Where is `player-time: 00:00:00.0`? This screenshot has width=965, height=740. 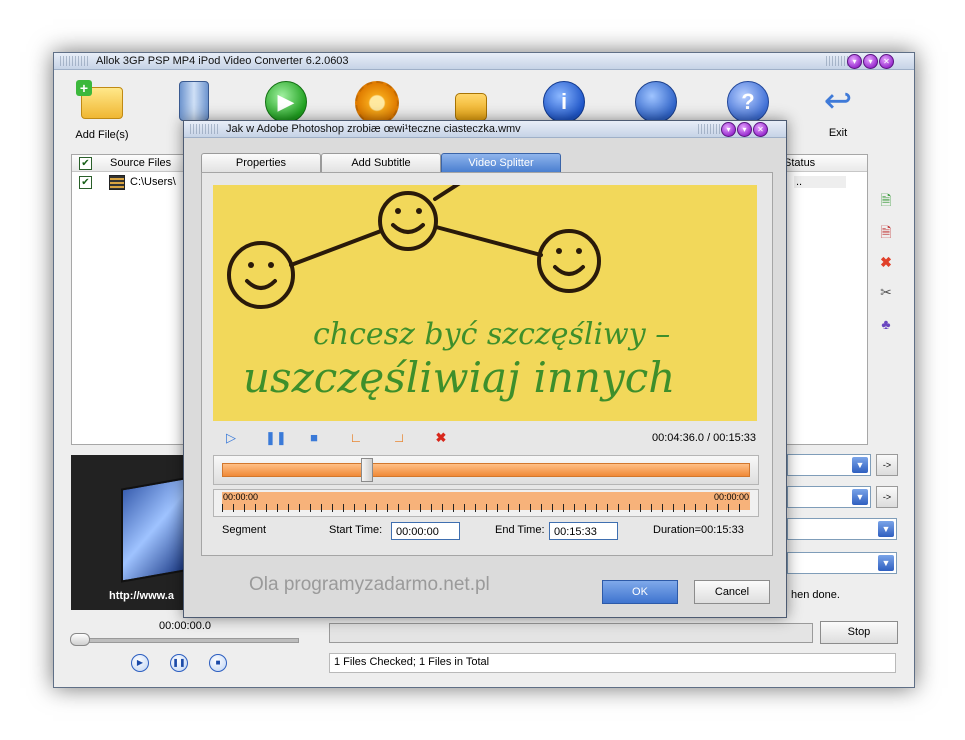 player-time: 00:00:00.0 is located at coordinates (185, 626).